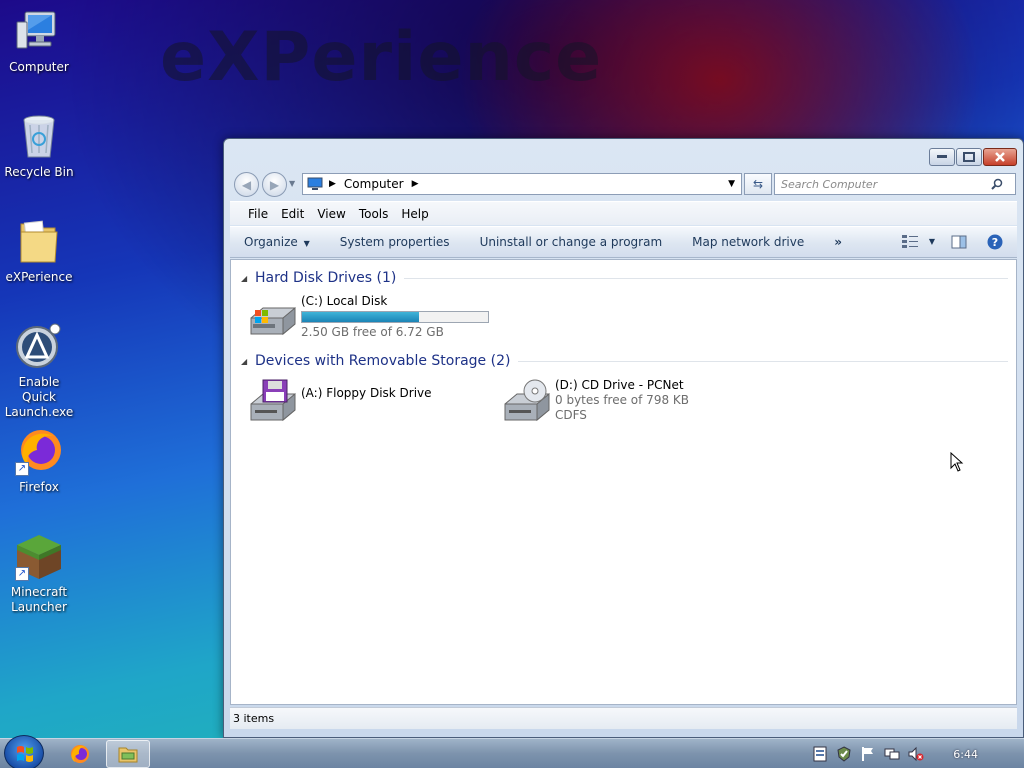  I want to click on system-tray: 6:44, so click(917, 753).